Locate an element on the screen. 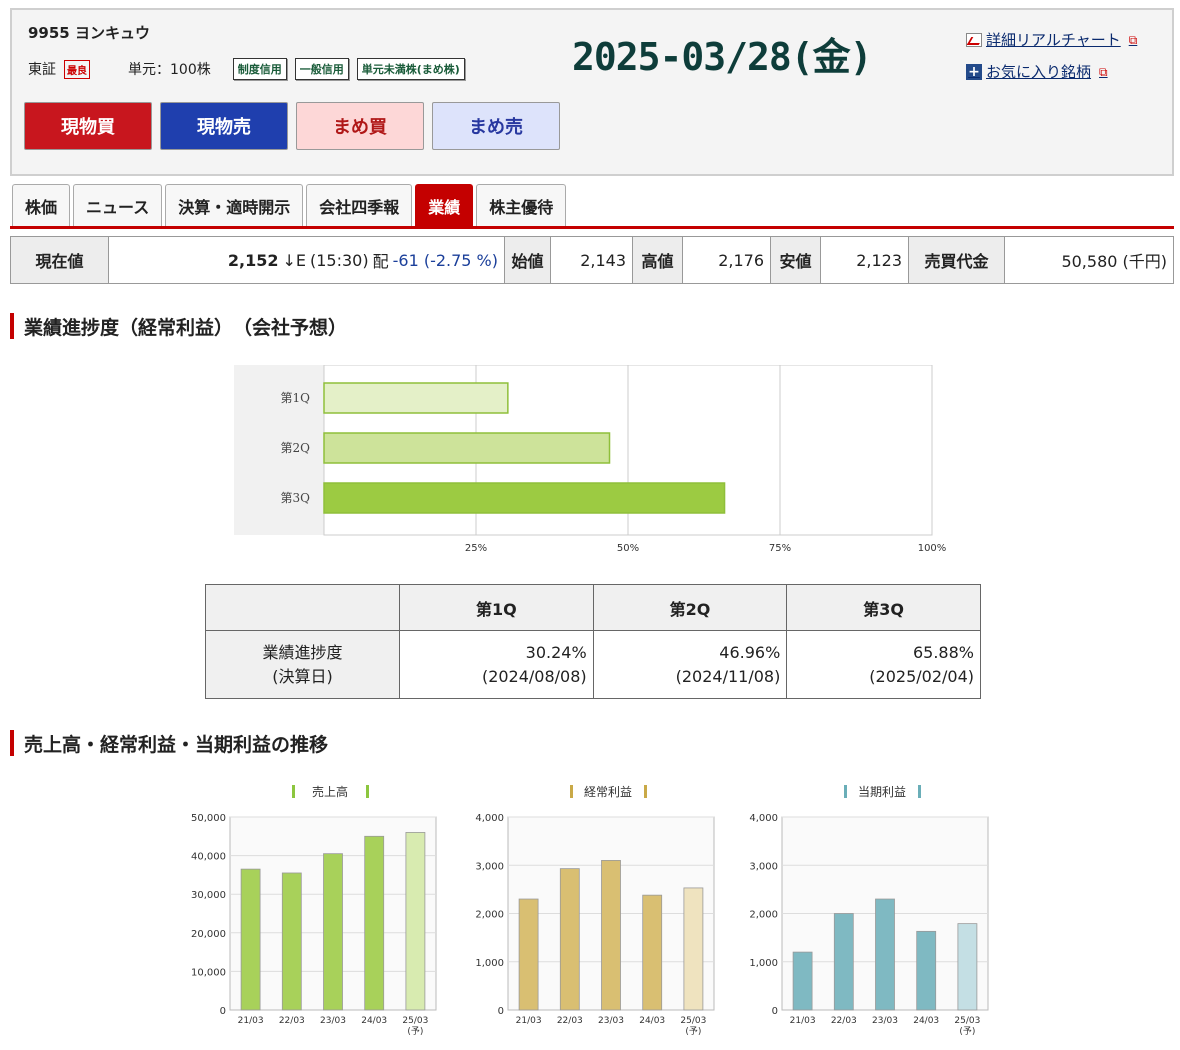  tab-performance: 業績 is located at coordinates (444, 205).